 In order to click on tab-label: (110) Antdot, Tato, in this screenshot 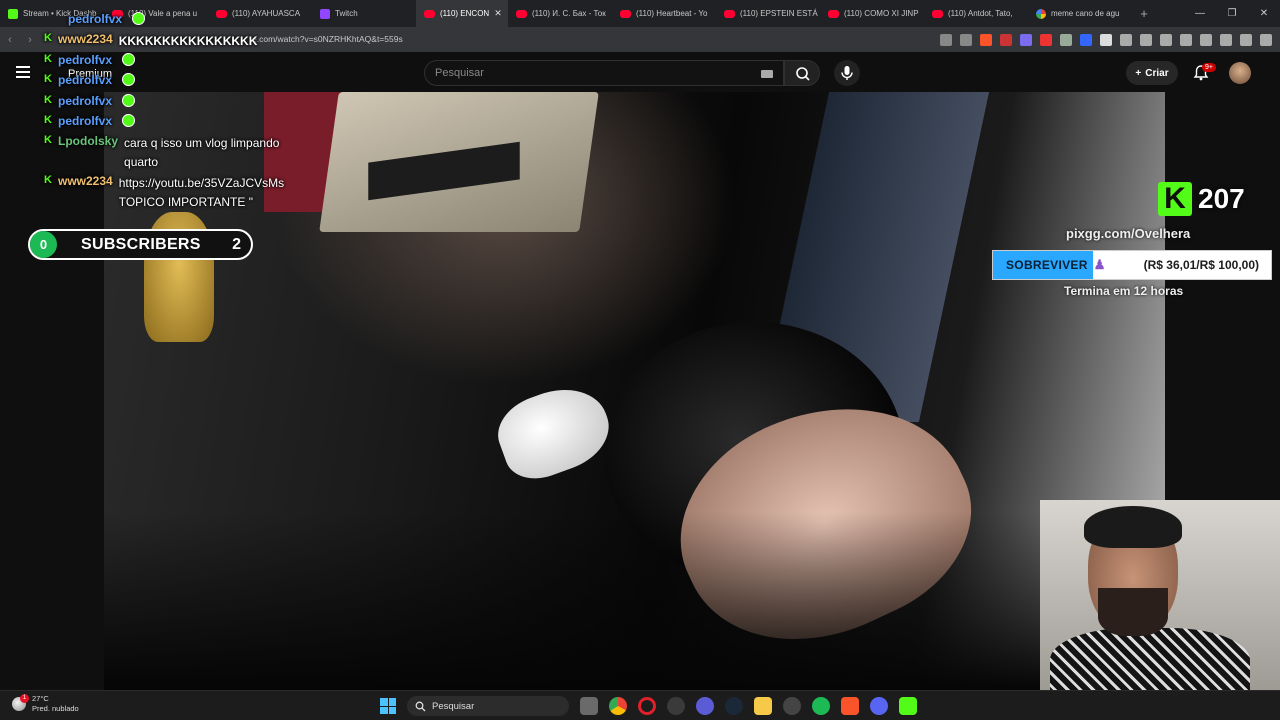, I will do `click(980, 13)`.